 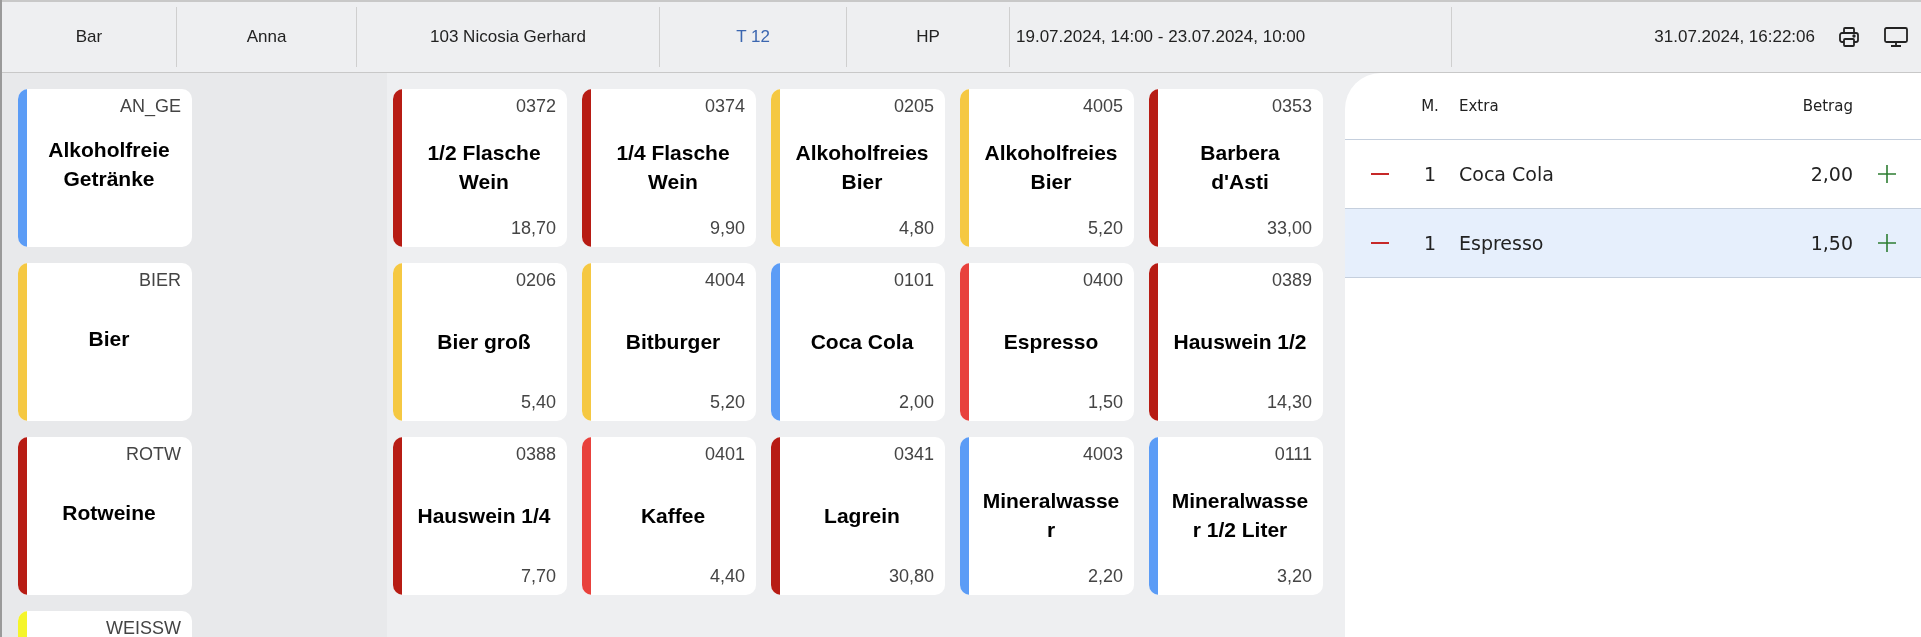 What do you see at coordinates (858, 516) in the screenshot?
I see `product-tile: 0341 Lagrein 30,80` at bounding box center [858, 516].